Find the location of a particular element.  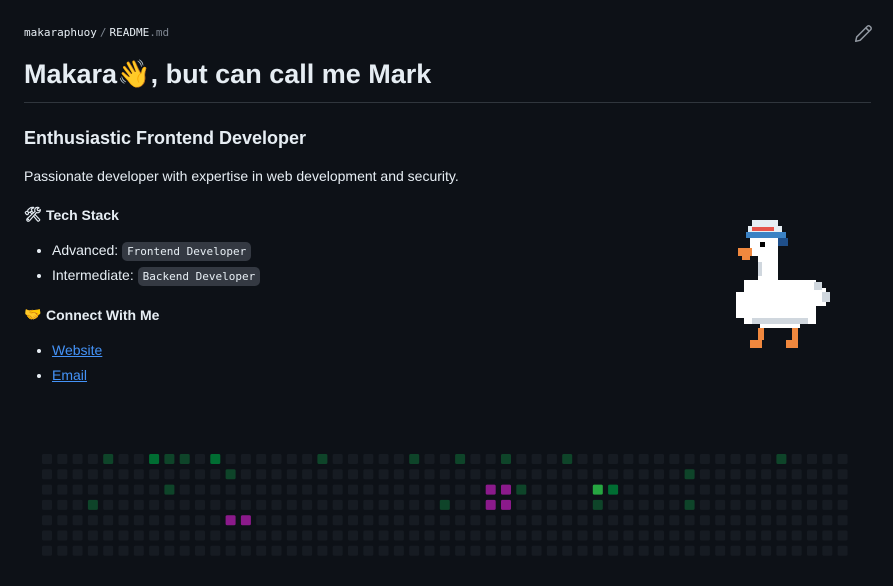

connect-heading-text: Connect With Me is located at coordinates (103, 314).